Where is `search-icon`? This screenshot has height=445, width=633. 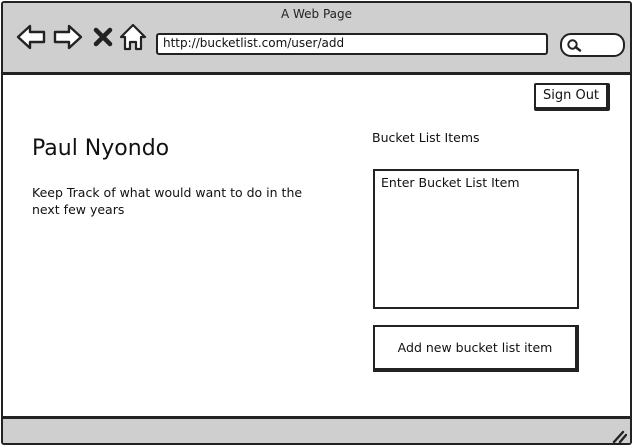
search-icon is located at coordinates (574, 45).